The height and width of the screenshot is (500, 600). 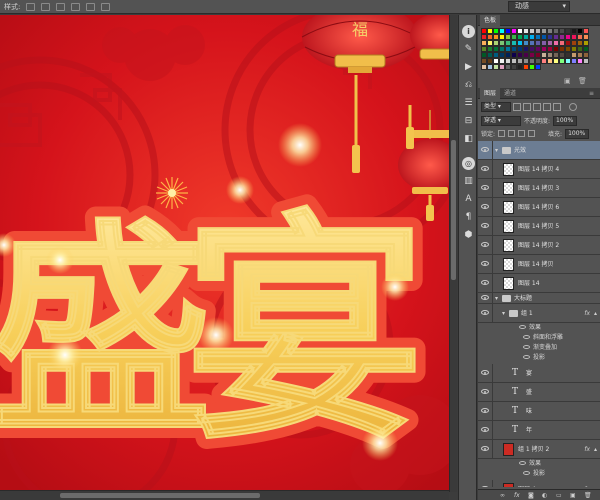 I want to click on distribute-vertical-icon, so click(x=91, y=6).